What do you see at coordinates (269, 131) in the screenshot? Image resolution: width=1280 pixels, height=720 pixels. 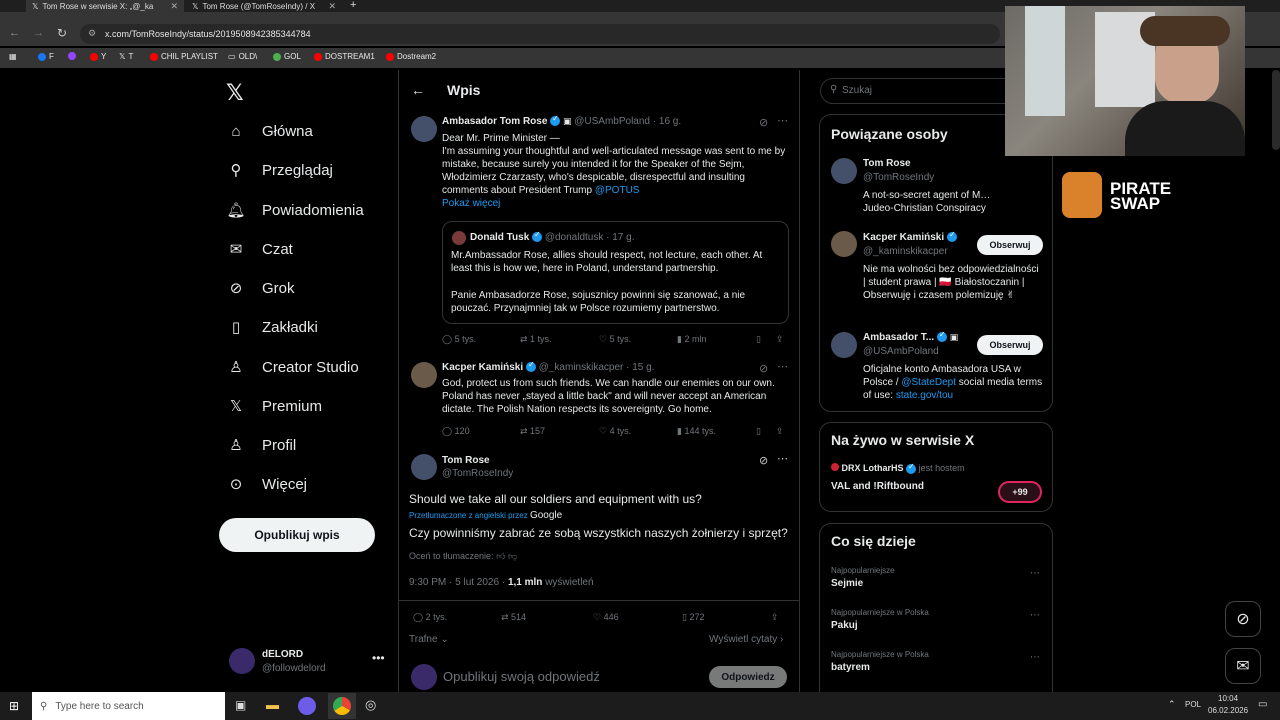 I see `nav-home: ⌂ Główna` at bounding box center [269, 131].